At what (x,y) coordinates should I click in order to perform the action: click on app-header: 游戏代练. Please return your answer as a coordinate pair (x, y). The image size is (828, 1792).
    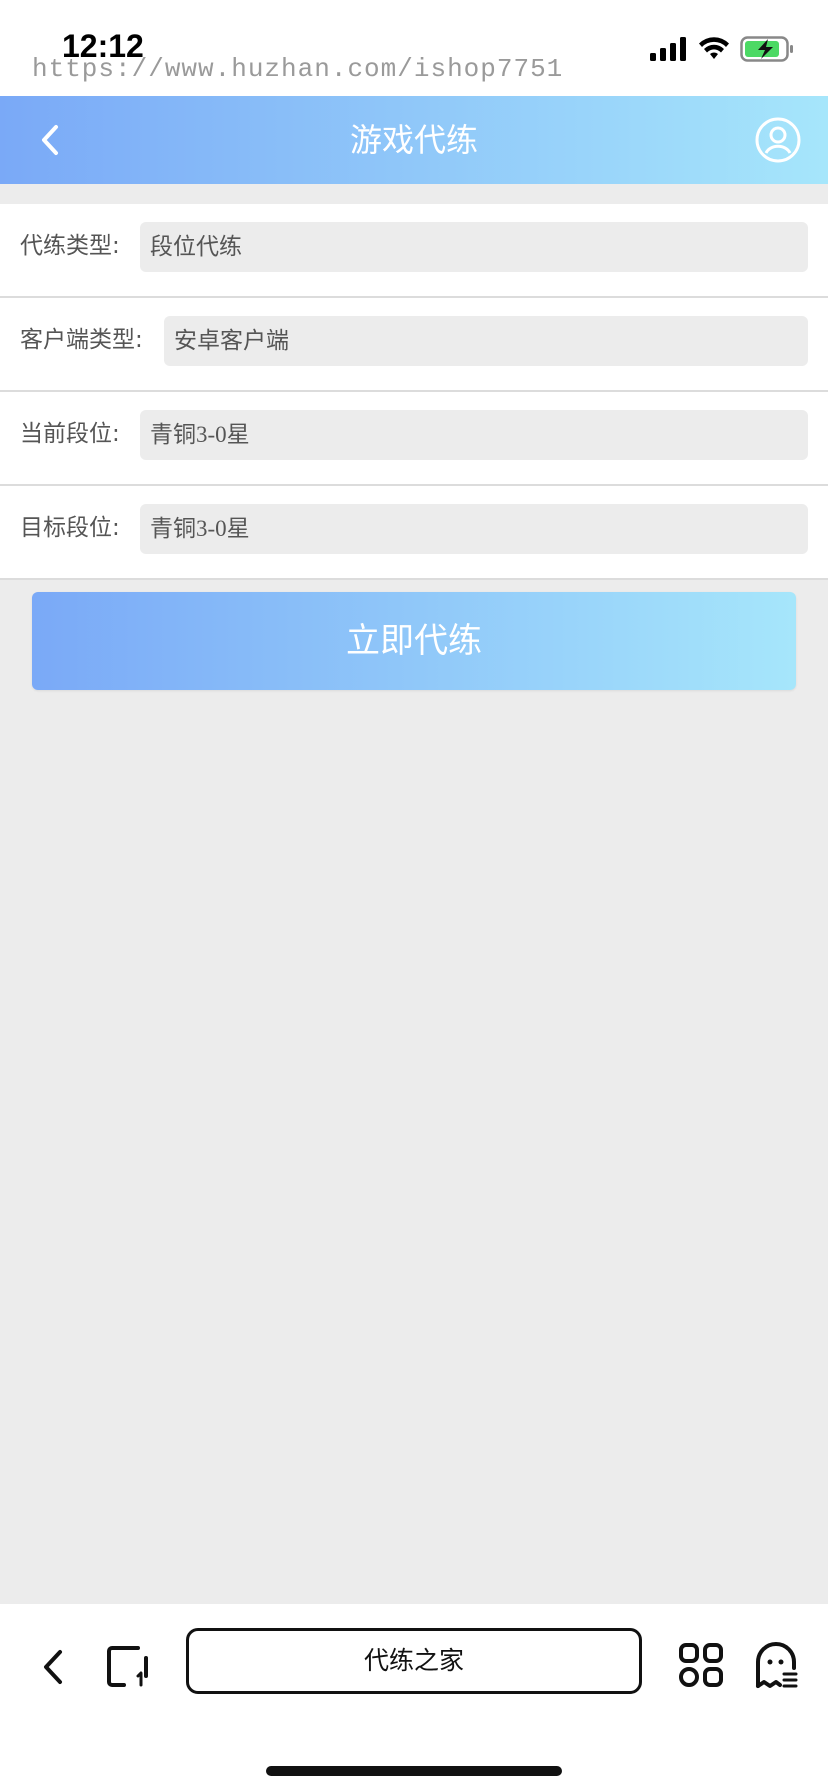
    Looking at the image, I should click on (414, 140).